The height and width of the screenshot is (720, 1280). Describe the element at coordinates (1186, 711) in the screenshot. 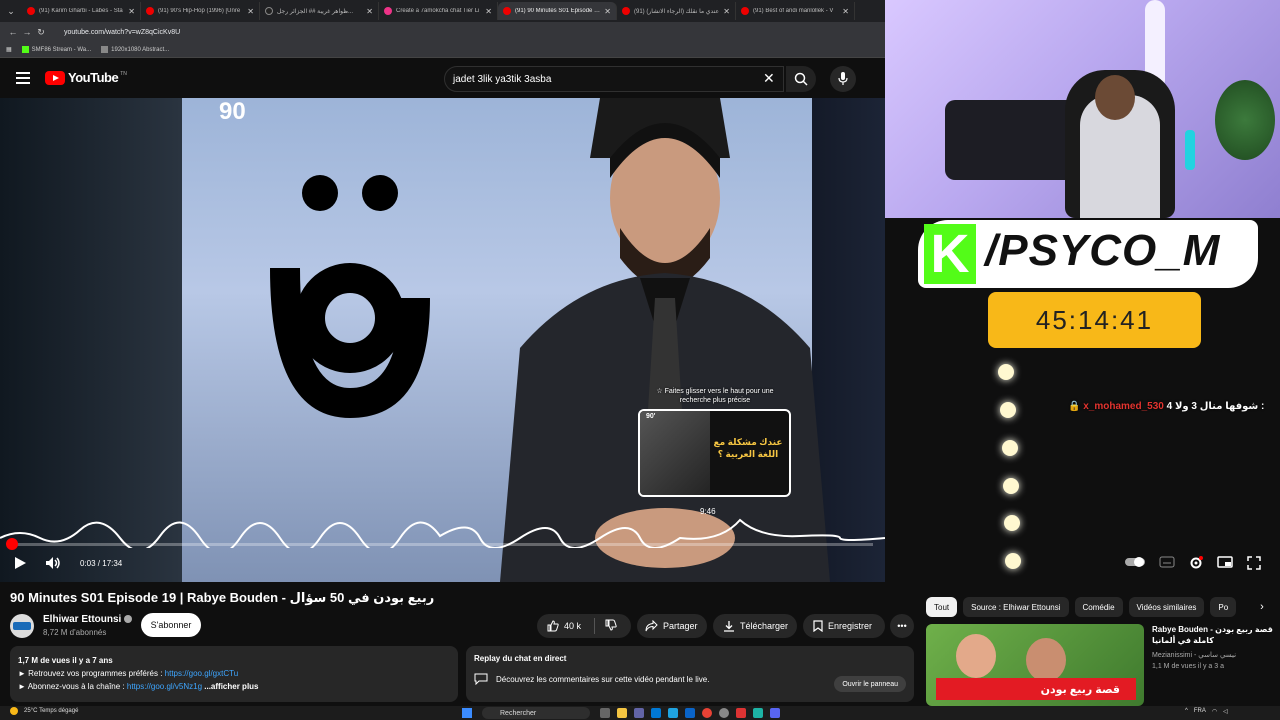

I see `chevron-up-icon: ^` at that location.